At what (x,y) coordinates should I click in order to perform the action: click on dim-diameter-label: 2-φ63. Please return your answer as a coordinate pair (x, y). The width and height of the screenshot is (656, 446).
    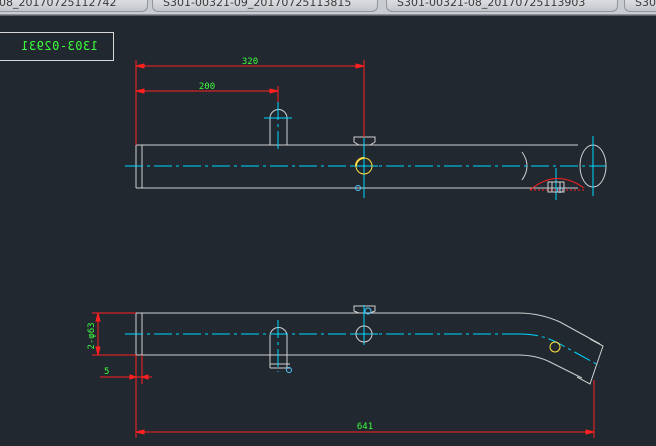
    Looking at the image, I should click on (92, 335).